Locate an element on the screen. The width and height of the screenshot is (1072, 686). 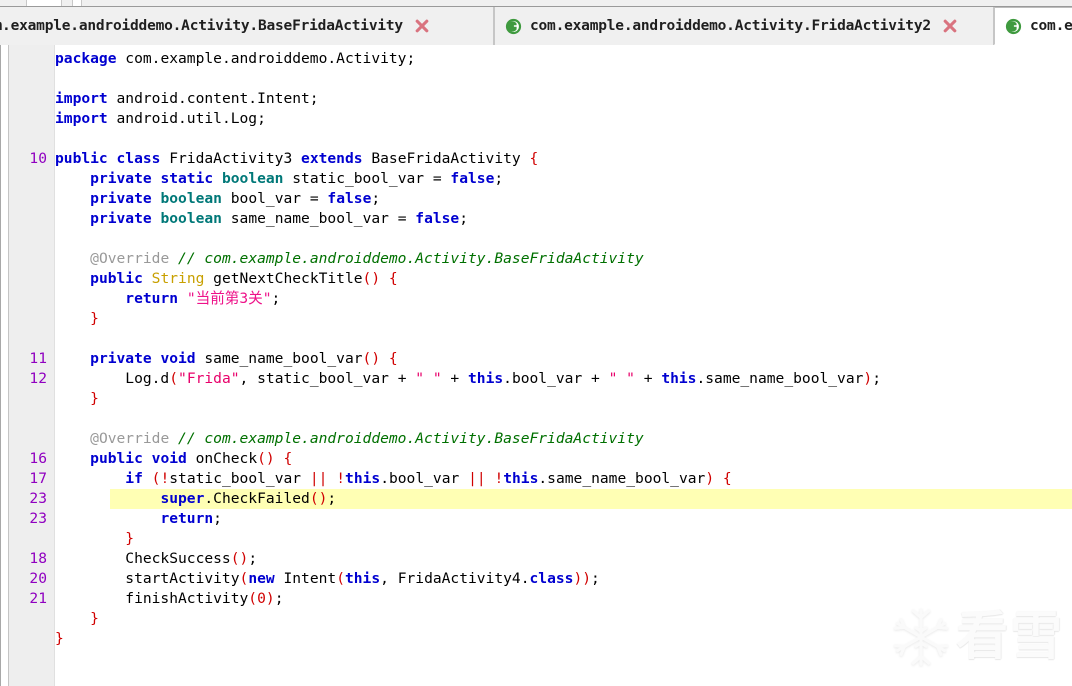
line-number: 16 is located at coordinates (38, 458).